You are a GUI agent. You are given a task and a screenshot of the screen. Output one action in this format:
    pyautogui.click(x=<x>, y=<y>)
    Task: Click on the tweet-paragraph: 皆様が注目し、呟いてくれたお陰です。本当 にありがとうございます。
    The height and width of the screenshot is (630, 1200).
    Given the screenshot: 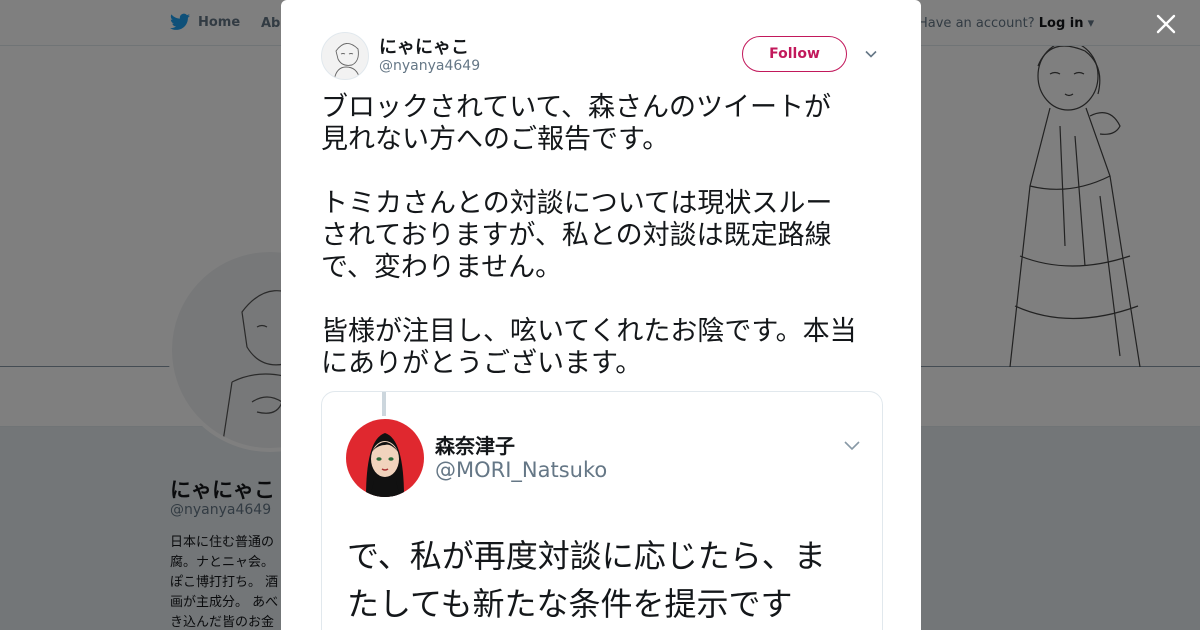 What is the action you would take?
    pyautogui.click(x=589, y=347)
    